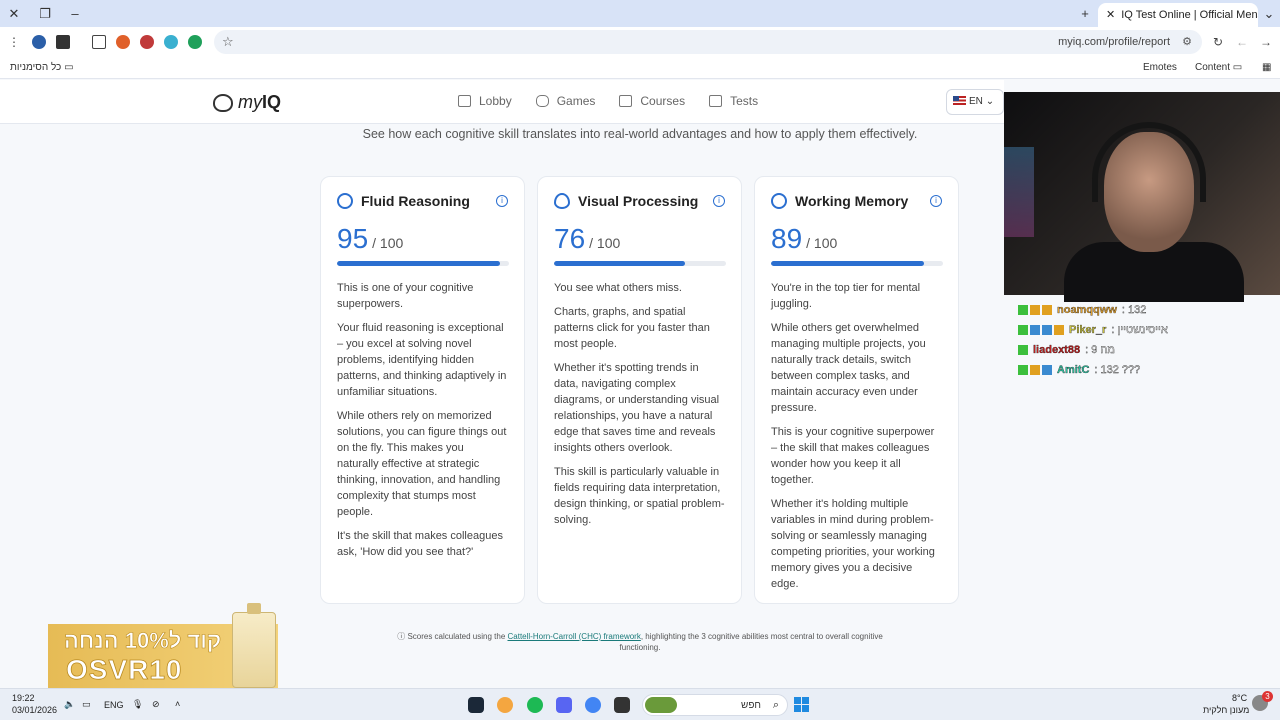 The height and width of the screenshot is (720, 1280). Describe the element at coordinates (1057, 350) in the screenshot. I see `chat-username: liadext88` at that location.